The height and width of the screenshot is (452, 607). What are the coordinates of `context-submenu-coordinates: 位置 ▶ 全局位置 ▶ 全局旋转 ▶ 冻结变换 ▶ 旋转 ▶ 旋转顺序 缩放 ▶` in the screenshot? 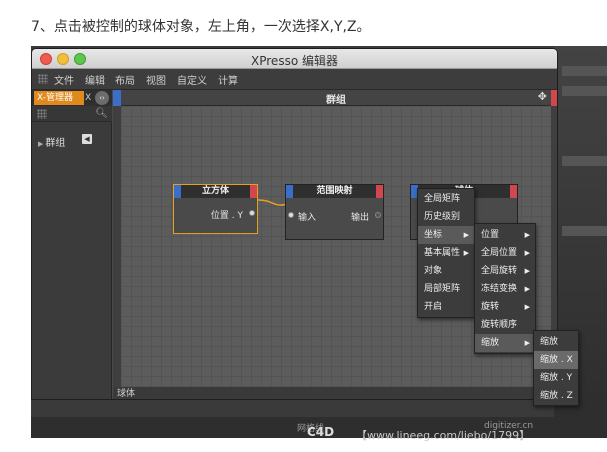 It's located at (505, 288).